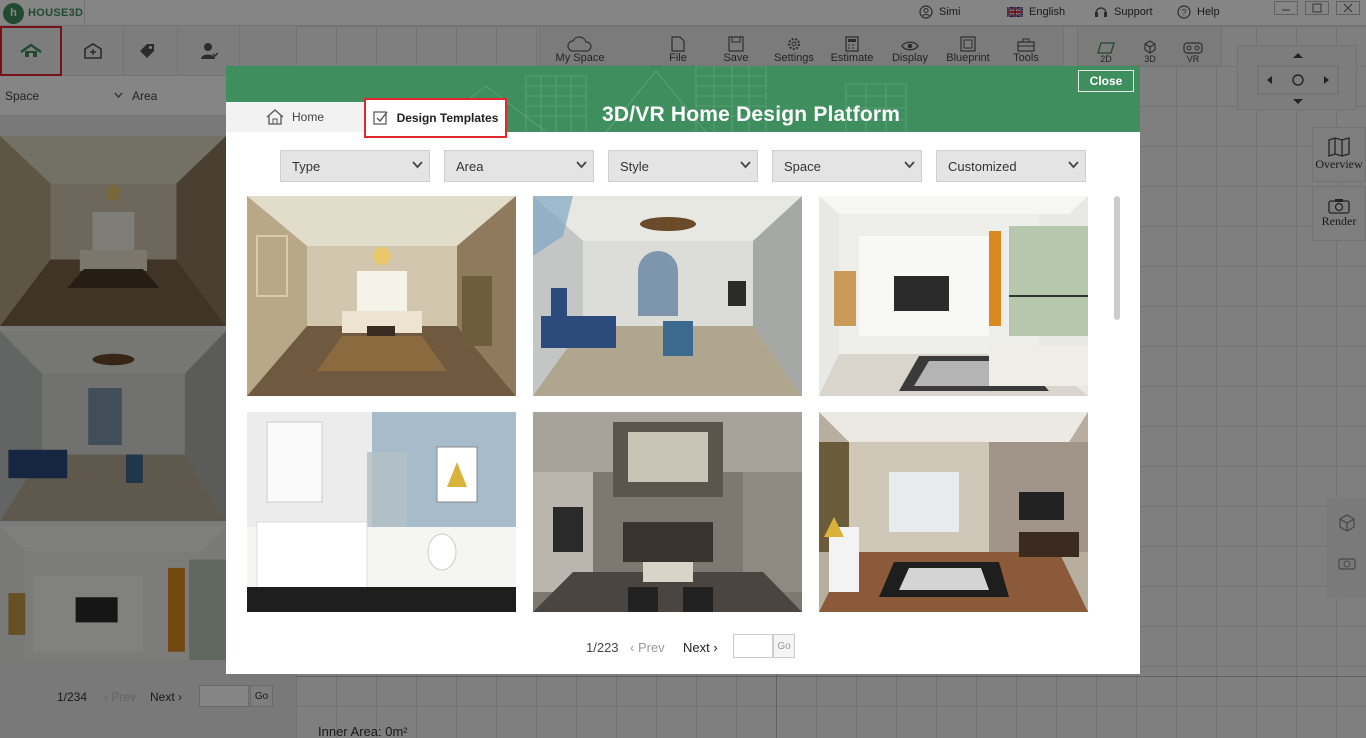 The width and height of the screenshot is (1366, 738). What do you see at coordinates (802, 166) in the screenshot?
I see `space-filter-label: Space` at bounding box center [802, 166].